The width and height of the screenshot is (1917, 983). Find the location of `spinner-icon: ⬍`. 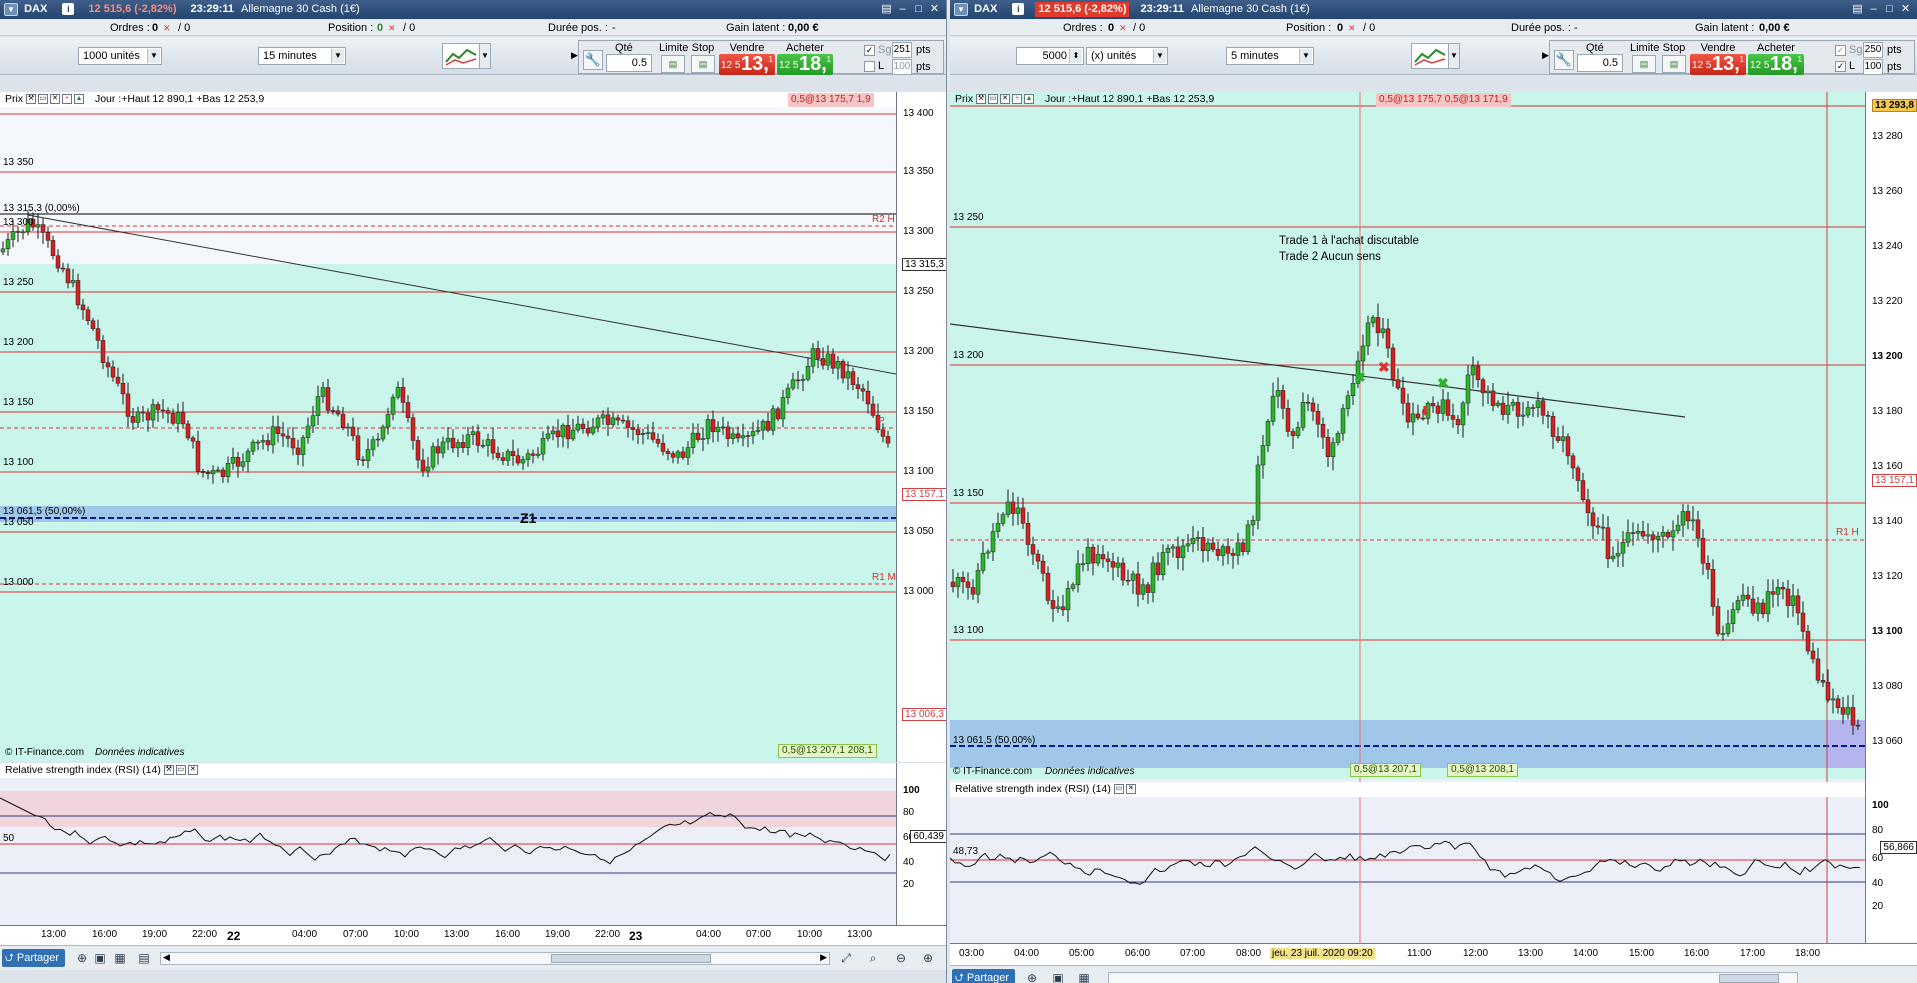

spinner-icon: ⬍ is located at coordinates (1075, 56).